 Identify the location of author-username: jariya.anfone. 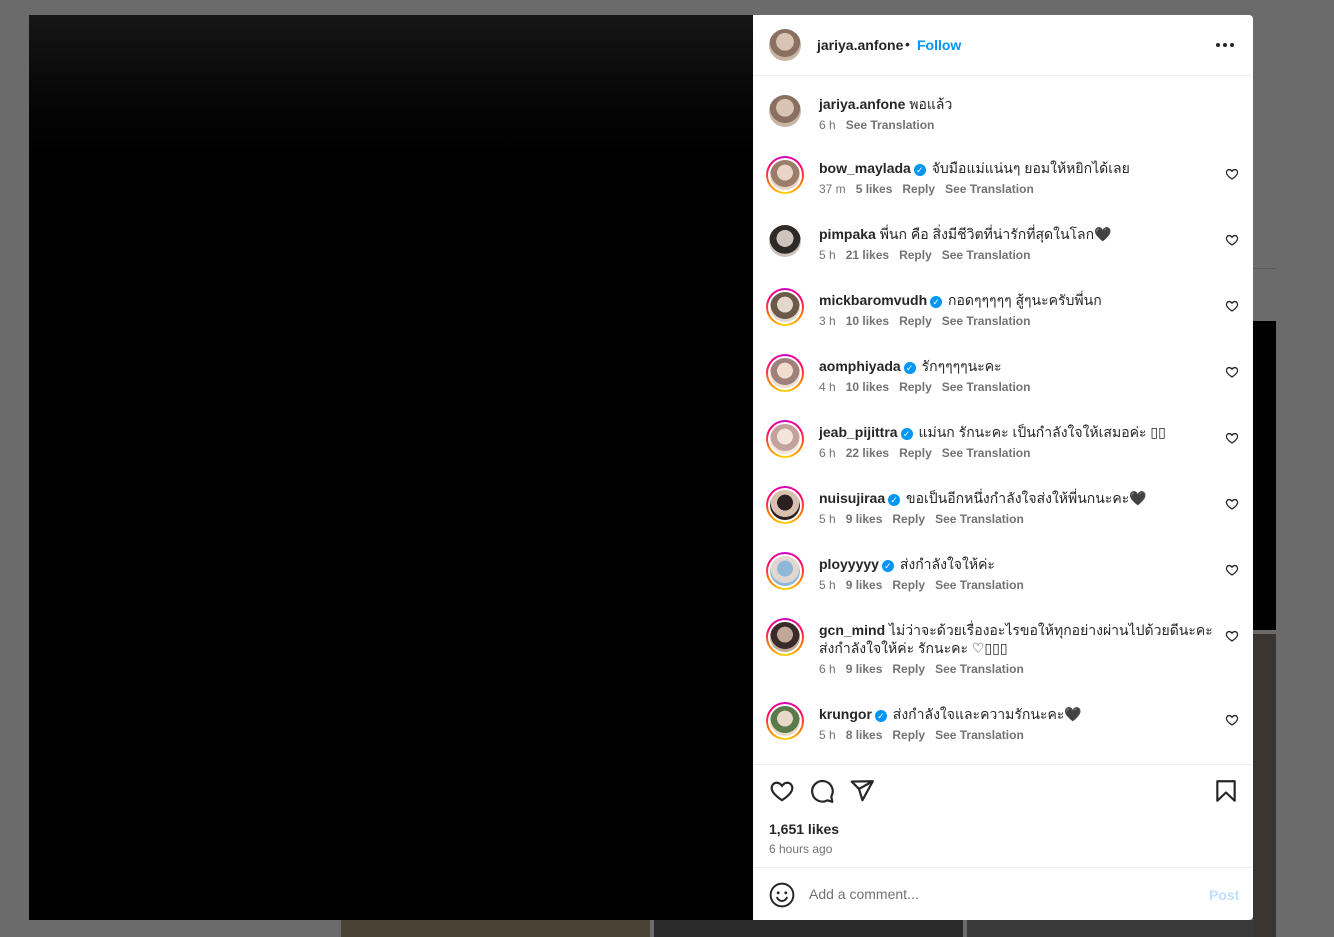
(860, 45).